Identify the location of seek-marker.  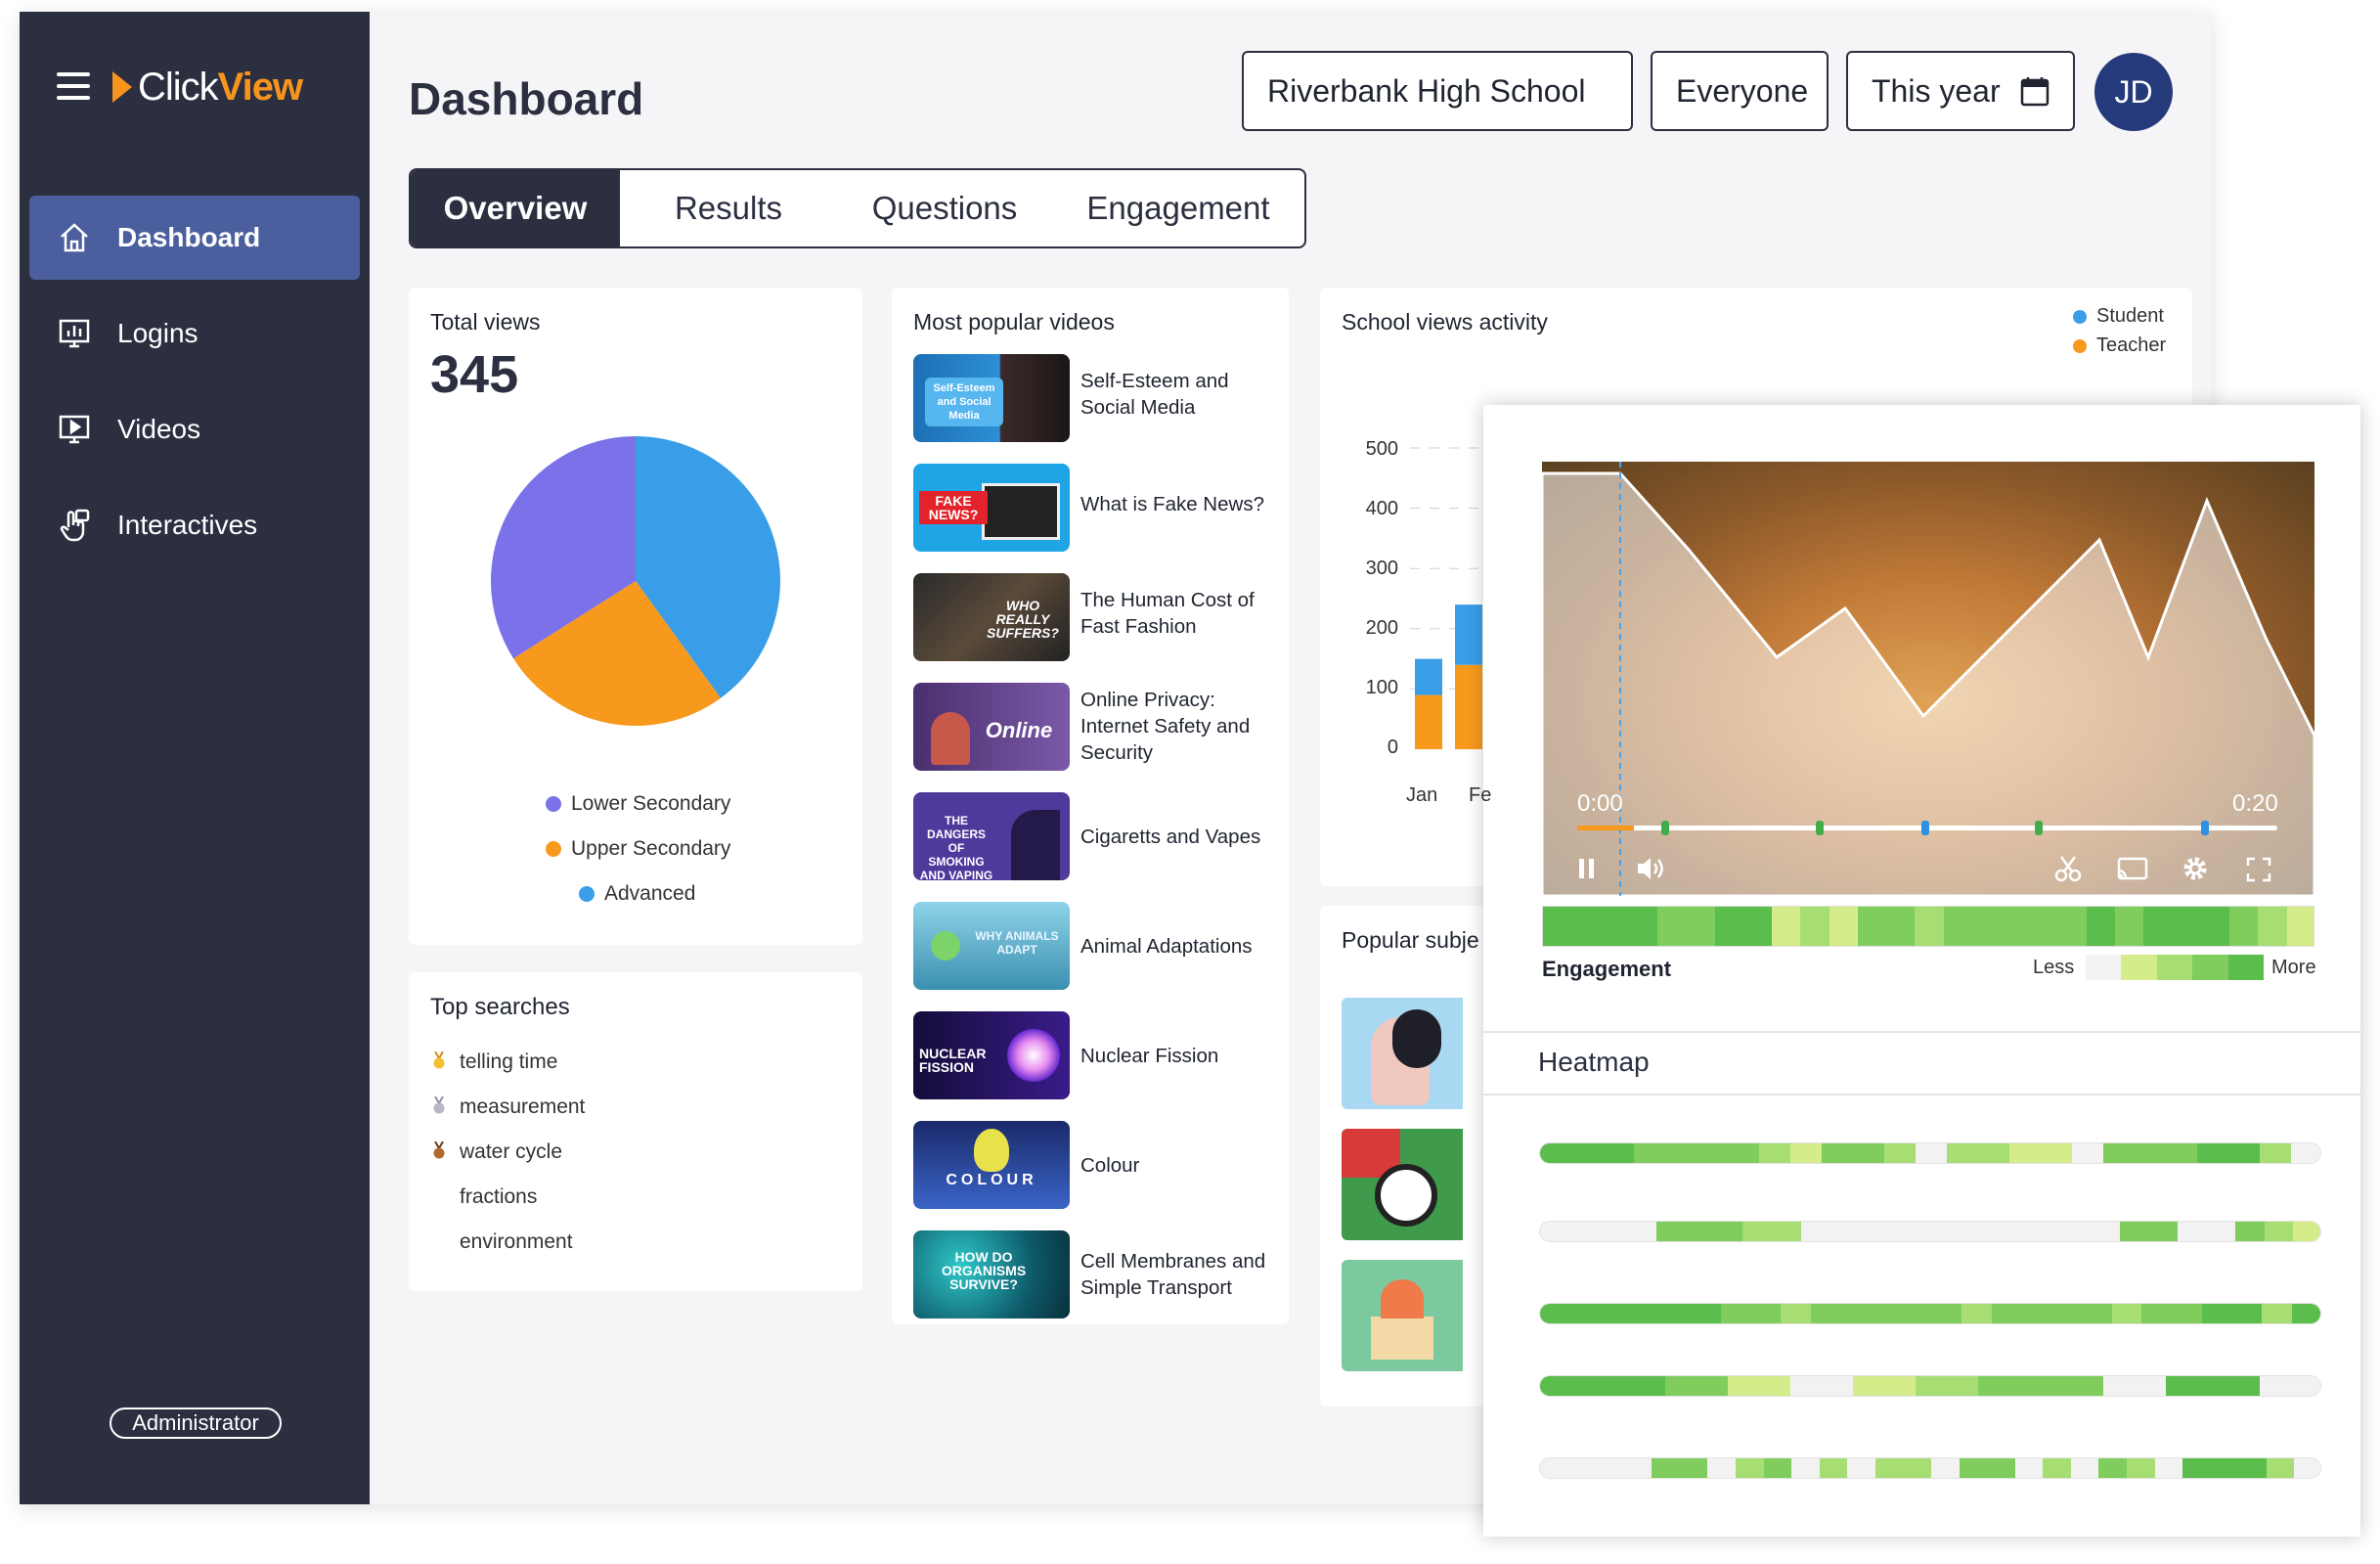
(1925, 828).